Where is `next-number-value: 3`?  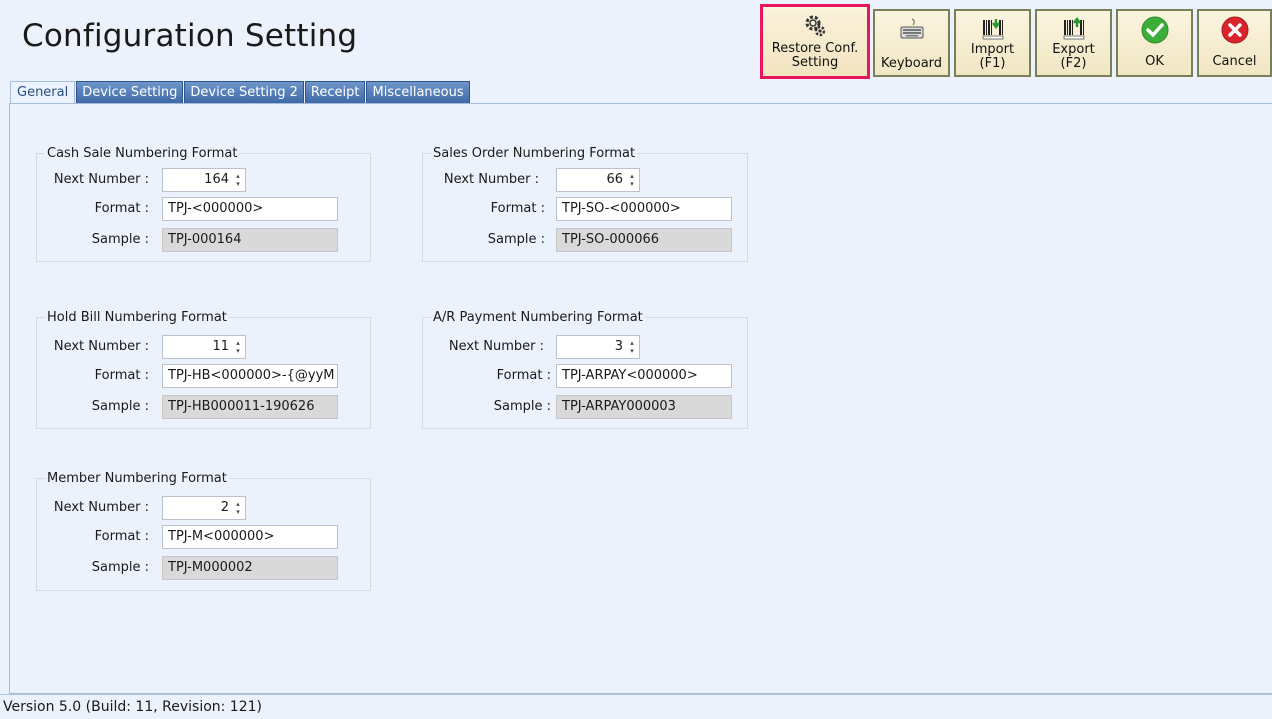
next-number-value: 3 is located at coordinates (618, 346).